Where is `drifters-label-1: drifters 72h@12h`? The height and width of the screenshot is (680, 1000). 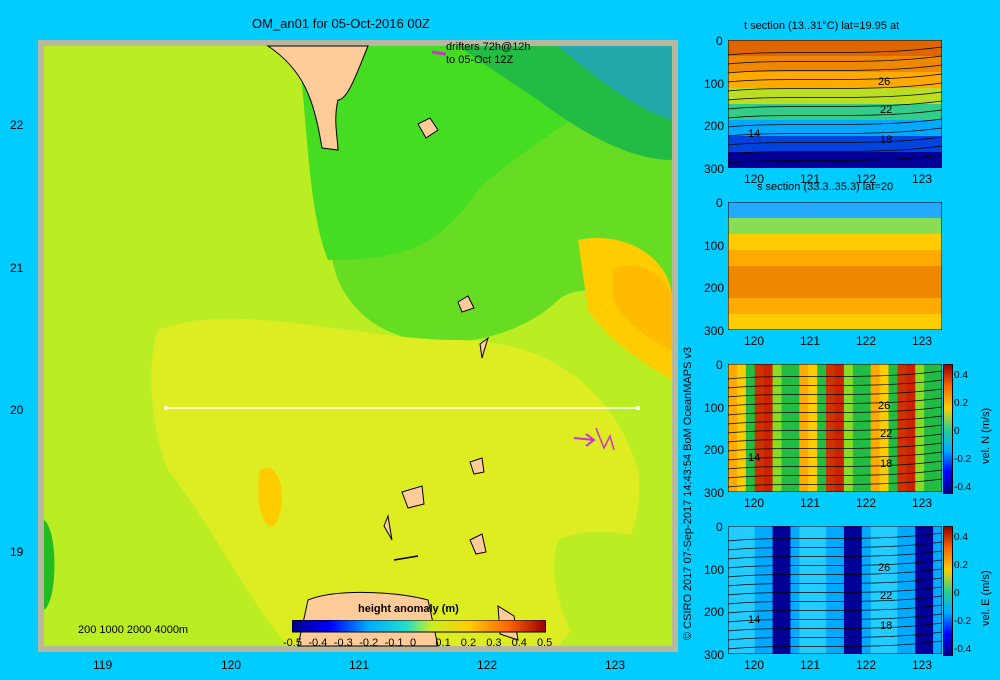 drifters-label-1: drifters 72h@12h is located at coordinates (488, 47).